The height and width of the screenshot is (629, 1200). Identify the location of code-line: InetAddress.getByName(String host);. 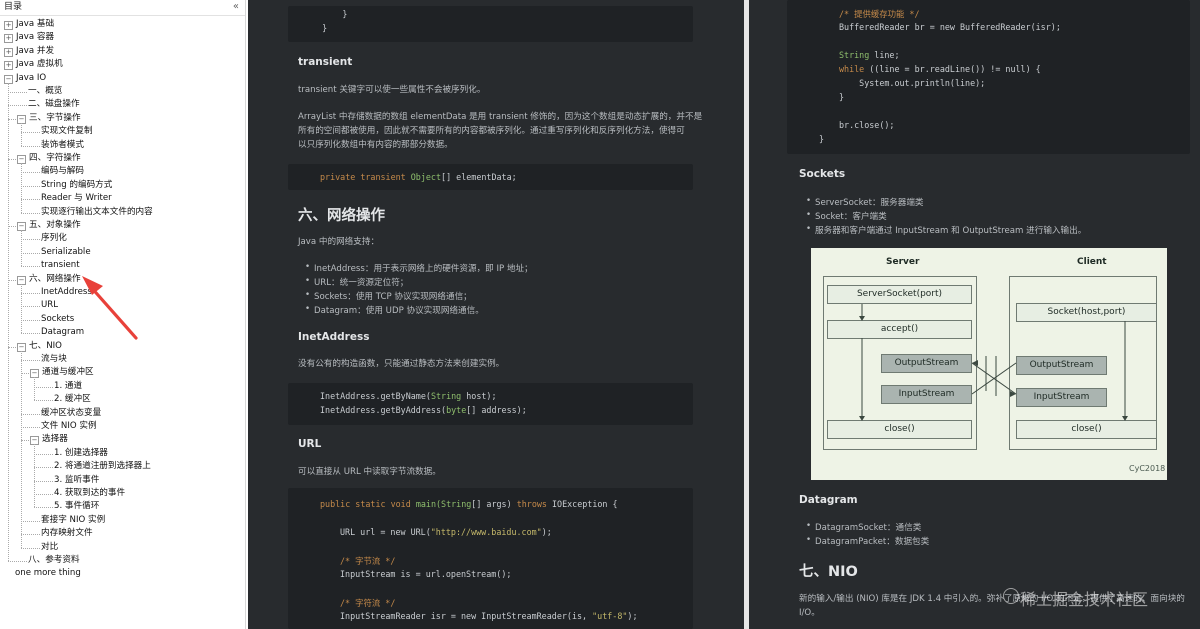
(408, 396).